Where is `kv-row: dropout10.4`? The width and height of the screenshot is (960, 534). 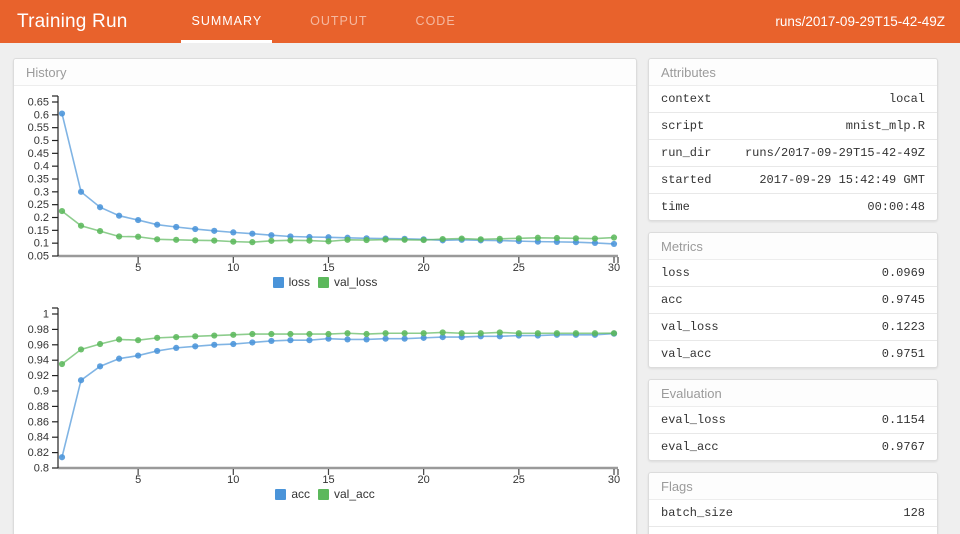
kv-row: dropout10.4 is located at coordinates (793, 530).